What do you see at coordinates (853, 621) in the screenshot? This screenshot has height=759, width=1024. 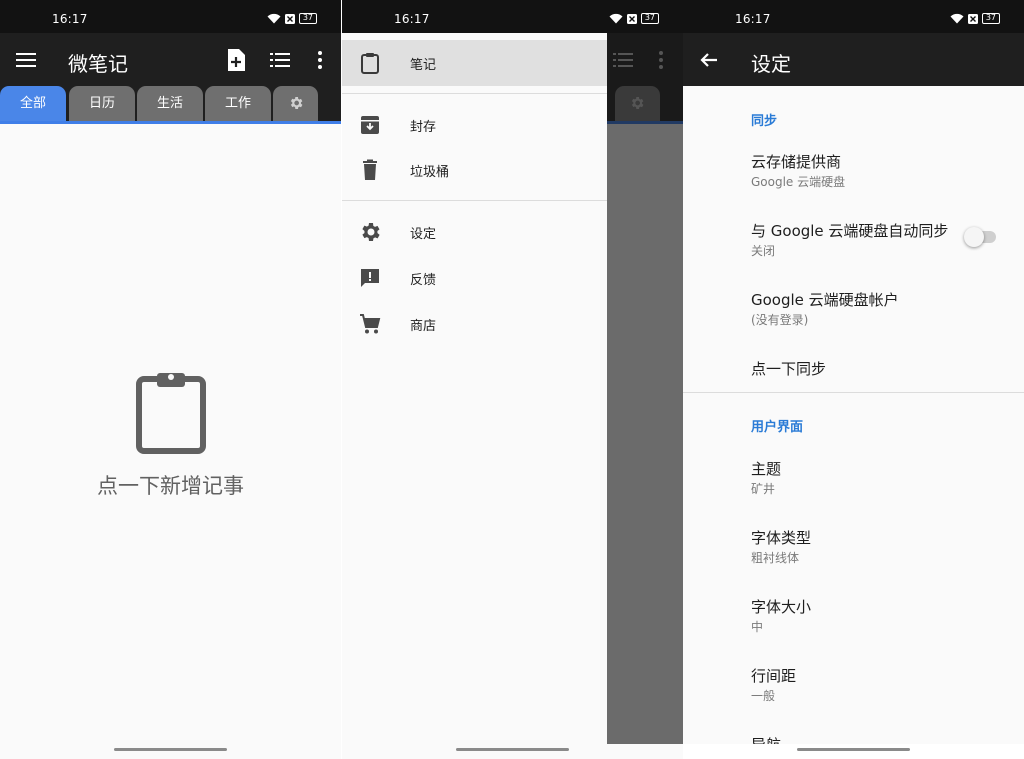 I see `setting-font-size: 字体大小 中` at bounding box center [853, 621].